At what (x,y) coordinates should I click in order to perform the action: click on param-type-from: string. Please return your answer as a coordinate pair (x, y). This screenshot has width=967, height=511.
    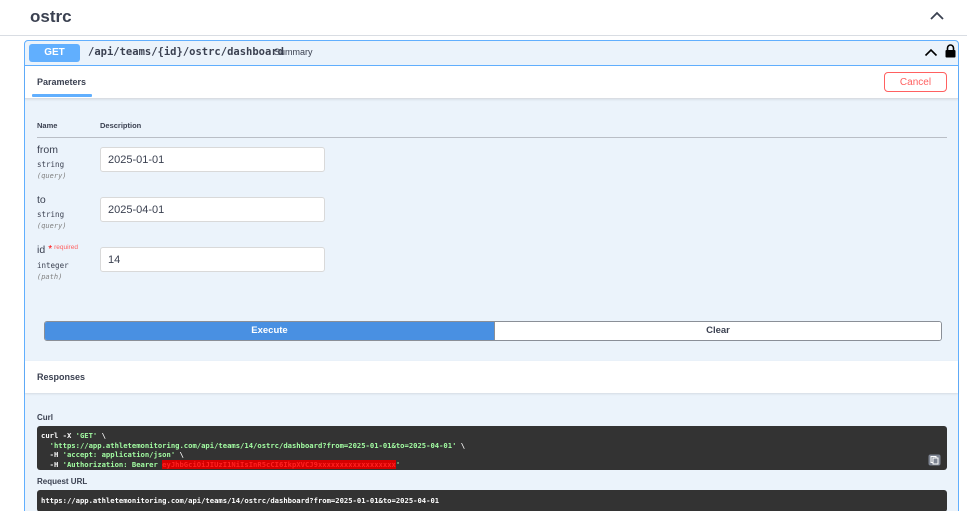
    Looking at the image, I should click on (51, 164).